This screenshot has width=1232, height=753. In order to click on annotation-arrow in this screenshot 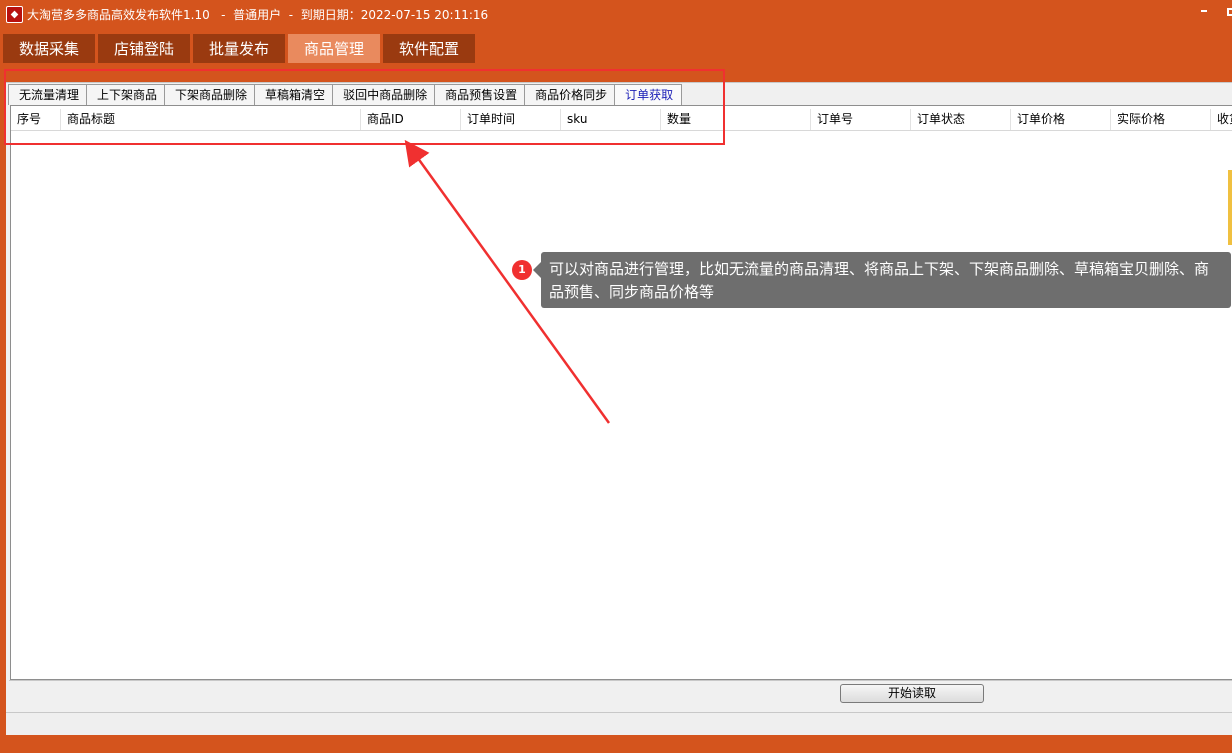, I will do `click(507, 281)`.